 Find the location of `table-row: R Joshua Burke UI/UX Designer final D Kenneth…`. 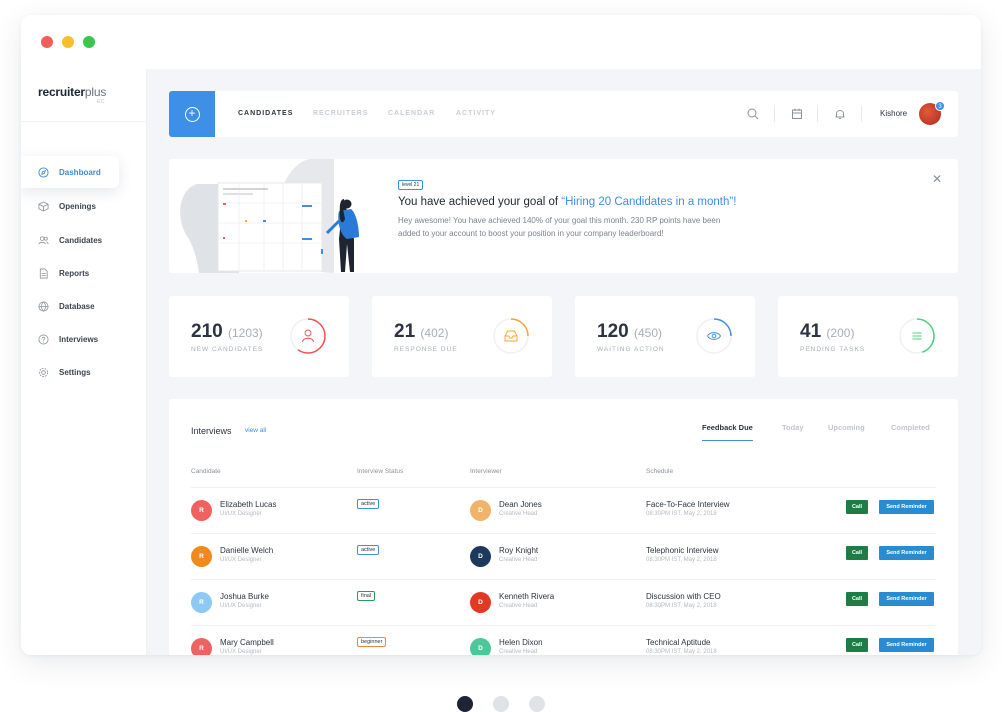

table-row: R Joshua Burke UI/UX Designer final D Kenneth… is located at coordinates (563, 602).